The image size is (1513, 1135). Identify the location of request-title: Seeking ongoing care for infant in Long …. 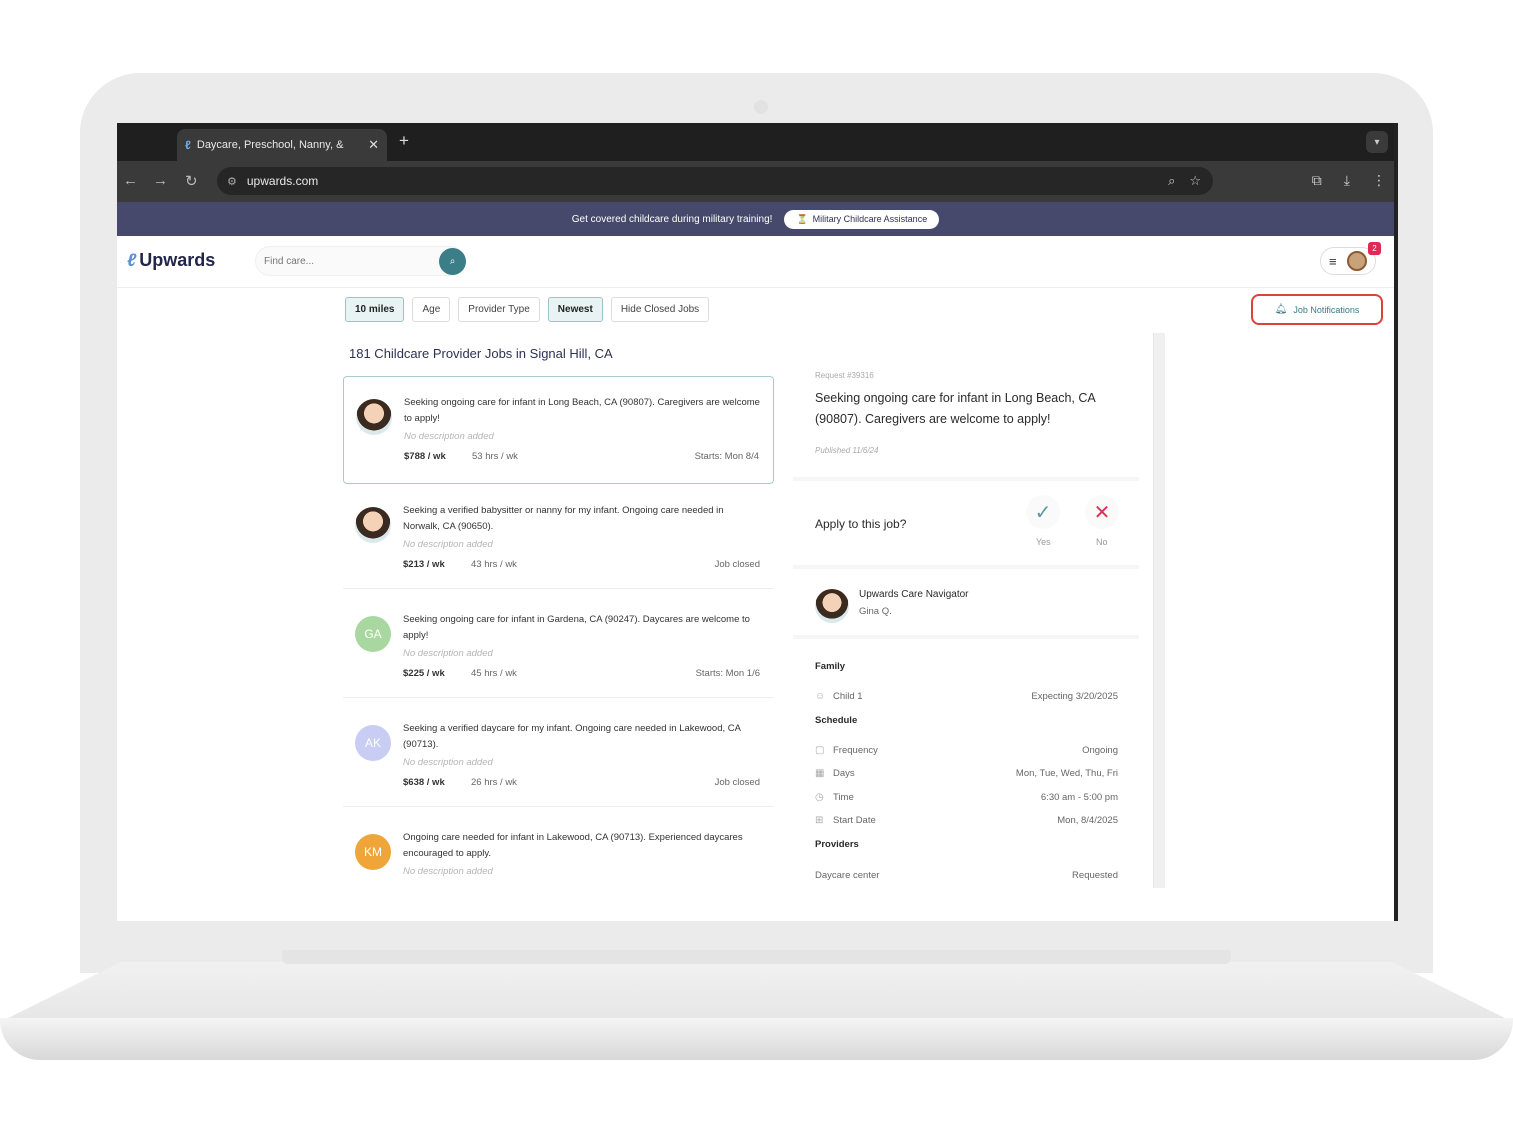
(955, 408).